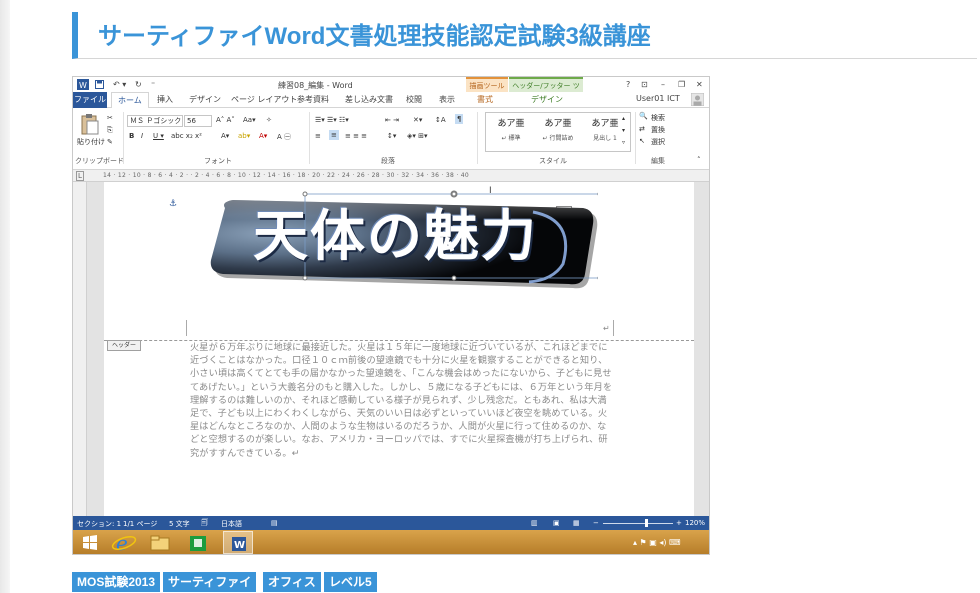 The width and height of the screenshot is (980, 593). Describe the element at coordinates (116, 582) in the screenshot. I see `tag-mos2013: MOS試験2013` at that location.